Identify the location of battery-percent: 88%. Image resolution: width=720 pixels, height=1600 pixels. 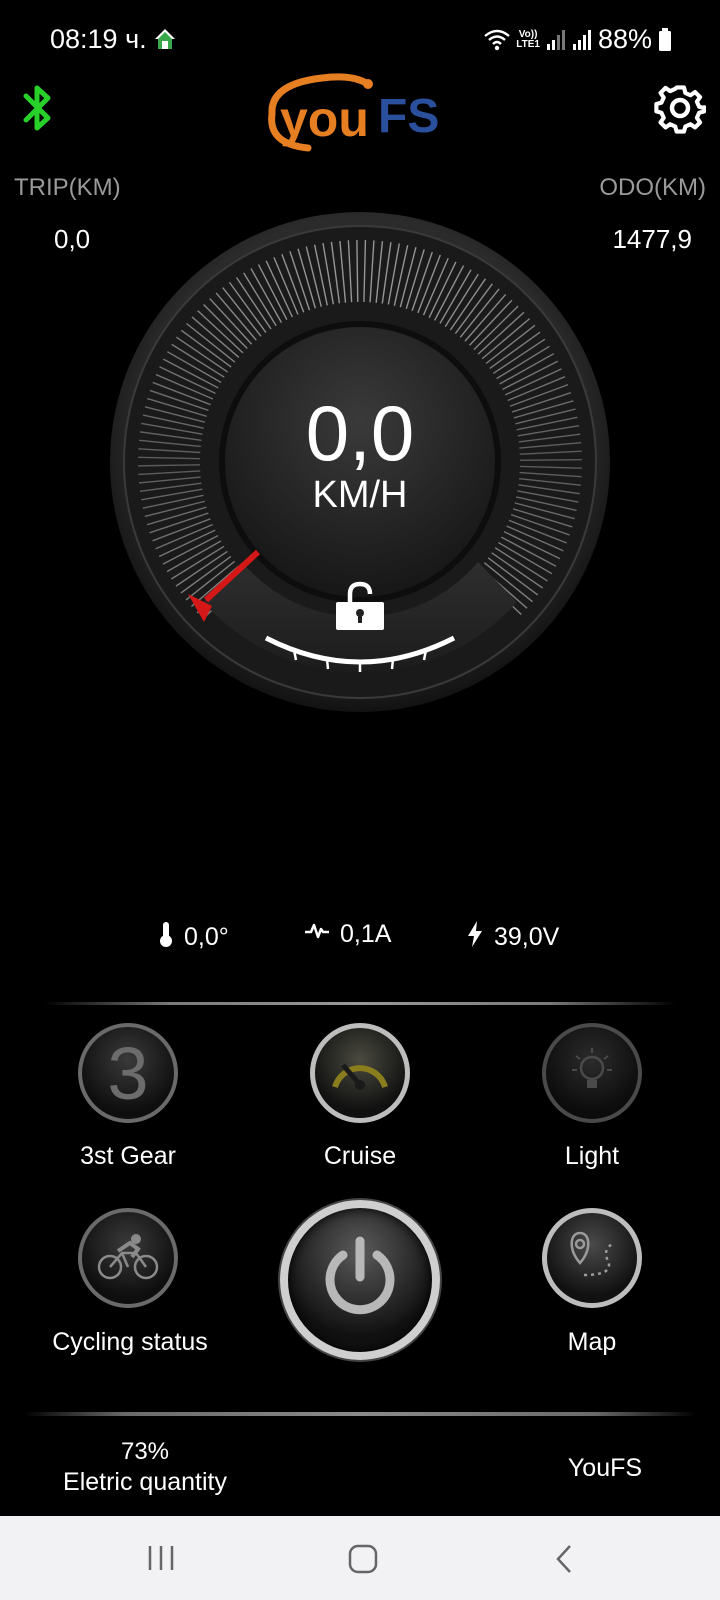
(624, 39).